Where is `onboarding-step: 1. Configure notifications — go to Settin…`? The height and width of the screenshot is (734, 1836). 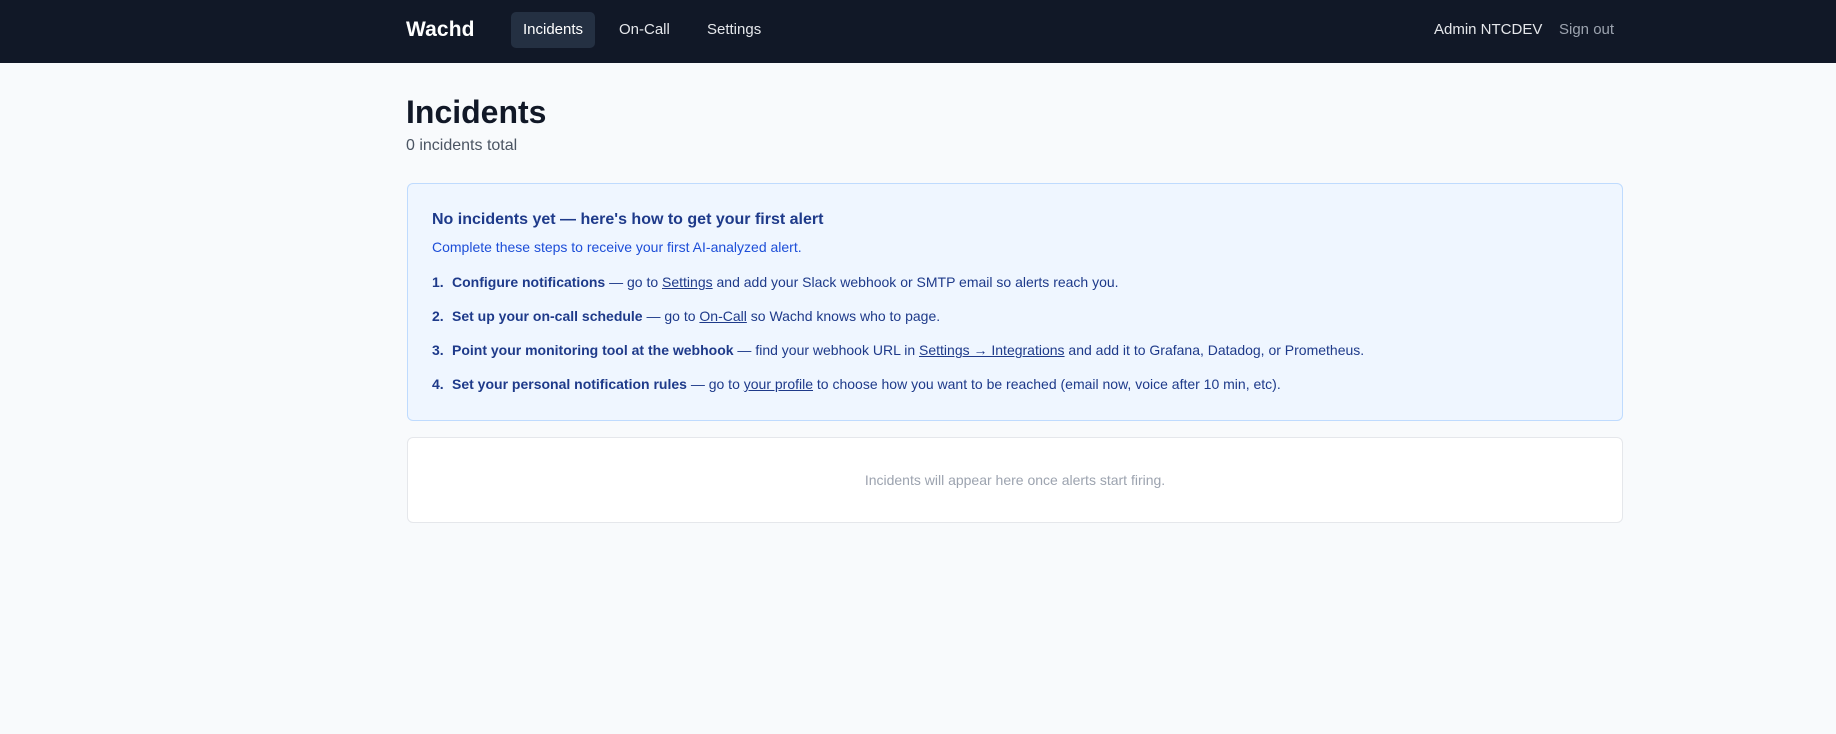 onboarding-step: 1. Configure notifications — go to Settin… is located at coordinates (775, 282).